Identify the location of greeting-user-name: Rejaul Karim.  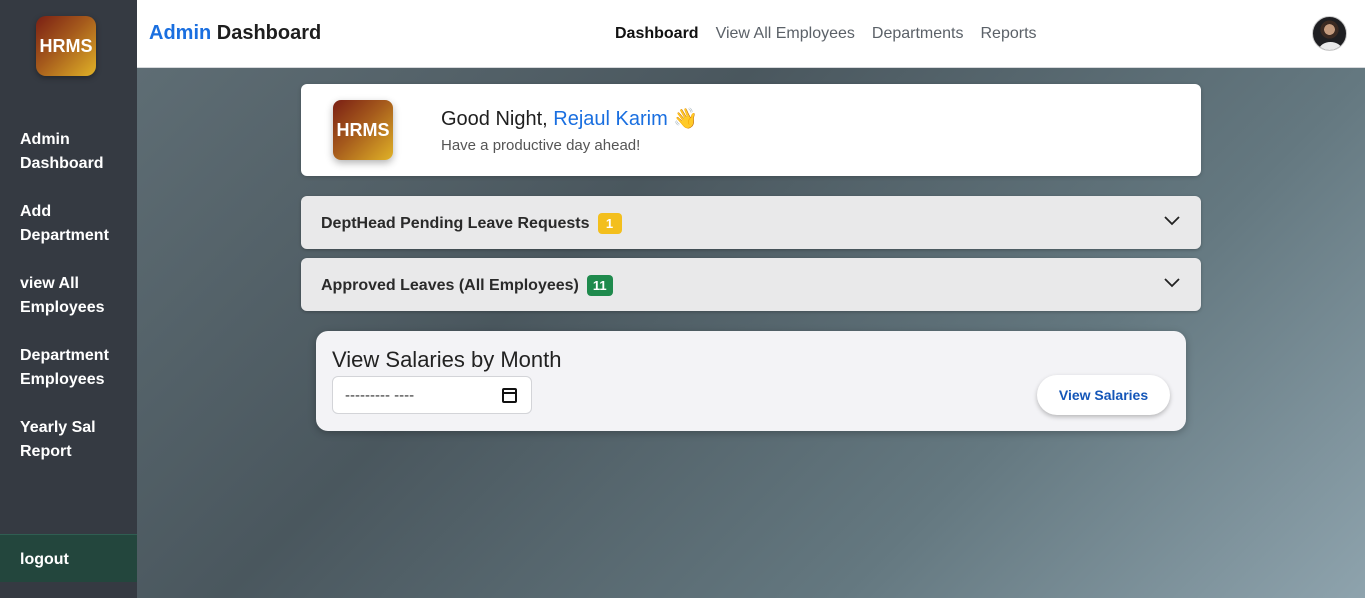
(610, 119).